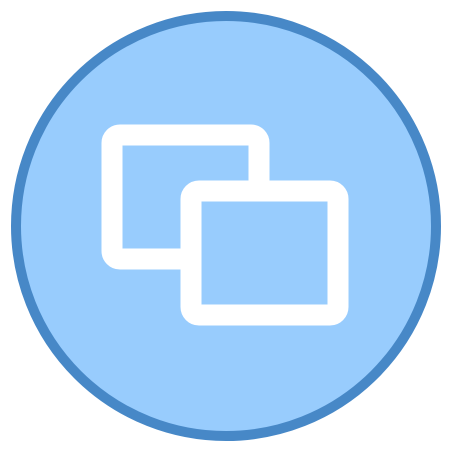  I want to click on front-window-icon, so click(264, 253).